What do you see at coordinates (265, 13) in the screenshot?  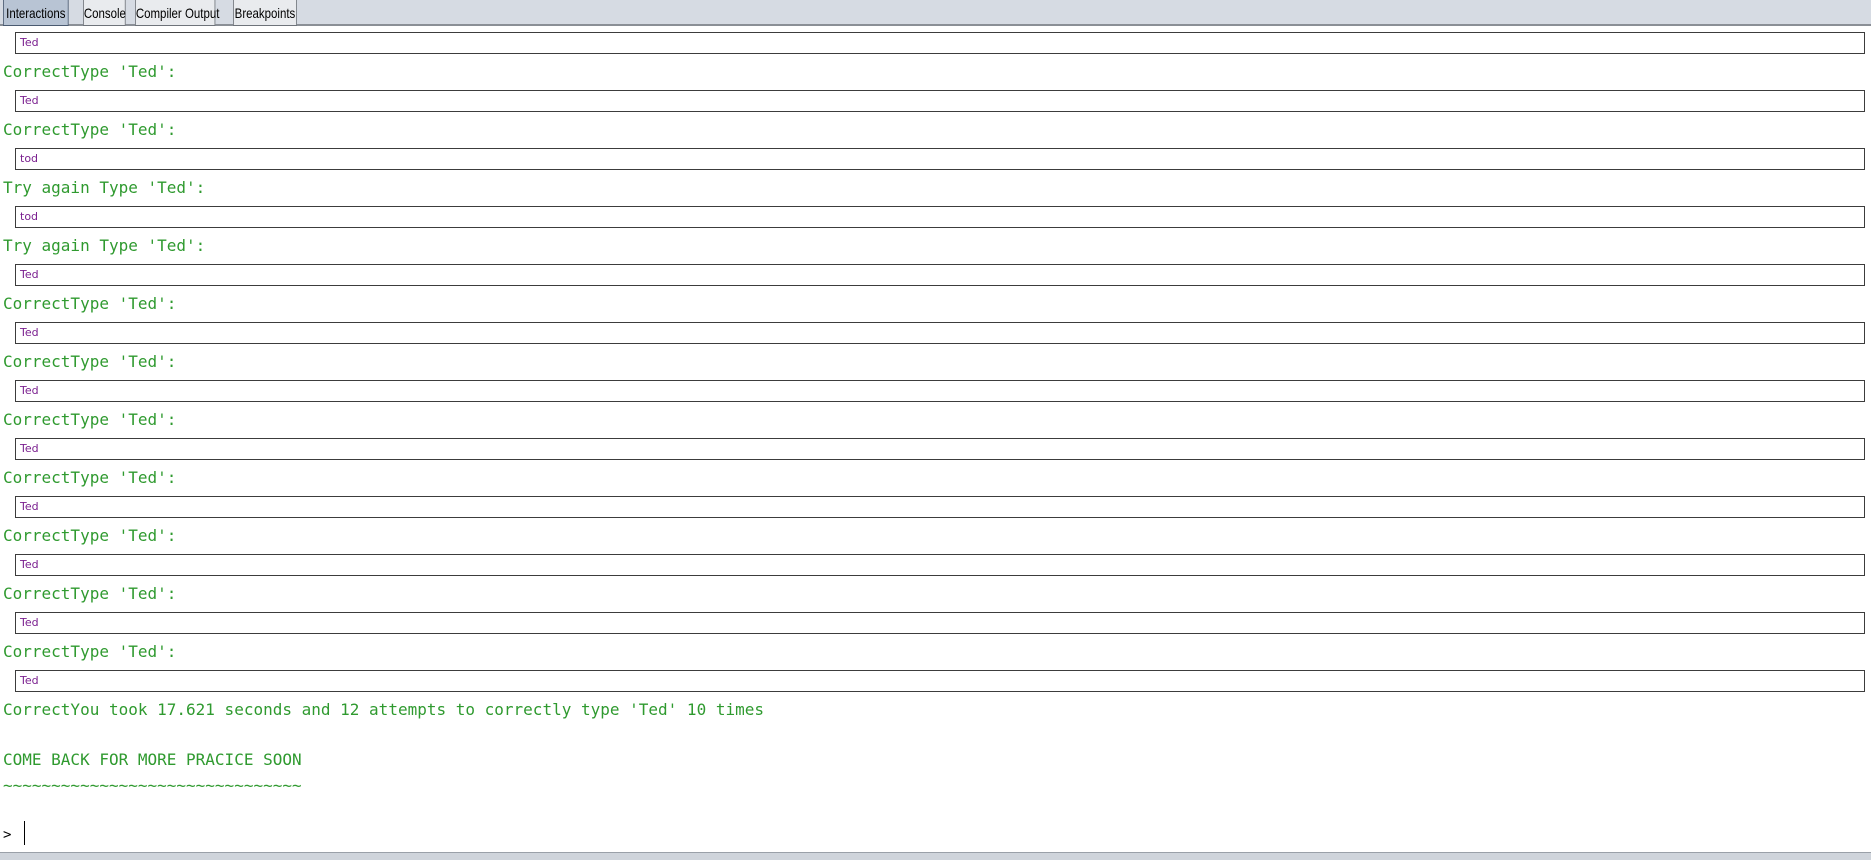 I see `tab-breakpoints: Breakpoints` at bounding box center [265, 13].